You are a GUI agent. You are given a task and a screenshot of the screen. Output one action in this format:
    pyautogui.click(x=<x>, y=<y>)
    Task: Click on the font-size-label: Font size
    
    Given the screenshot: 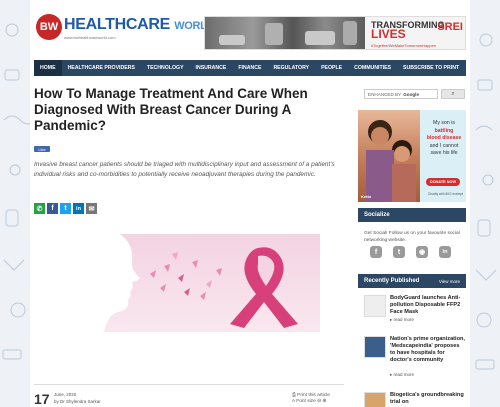 What is the action you would take?
    pyautogui.click(x=306, y=401)
    